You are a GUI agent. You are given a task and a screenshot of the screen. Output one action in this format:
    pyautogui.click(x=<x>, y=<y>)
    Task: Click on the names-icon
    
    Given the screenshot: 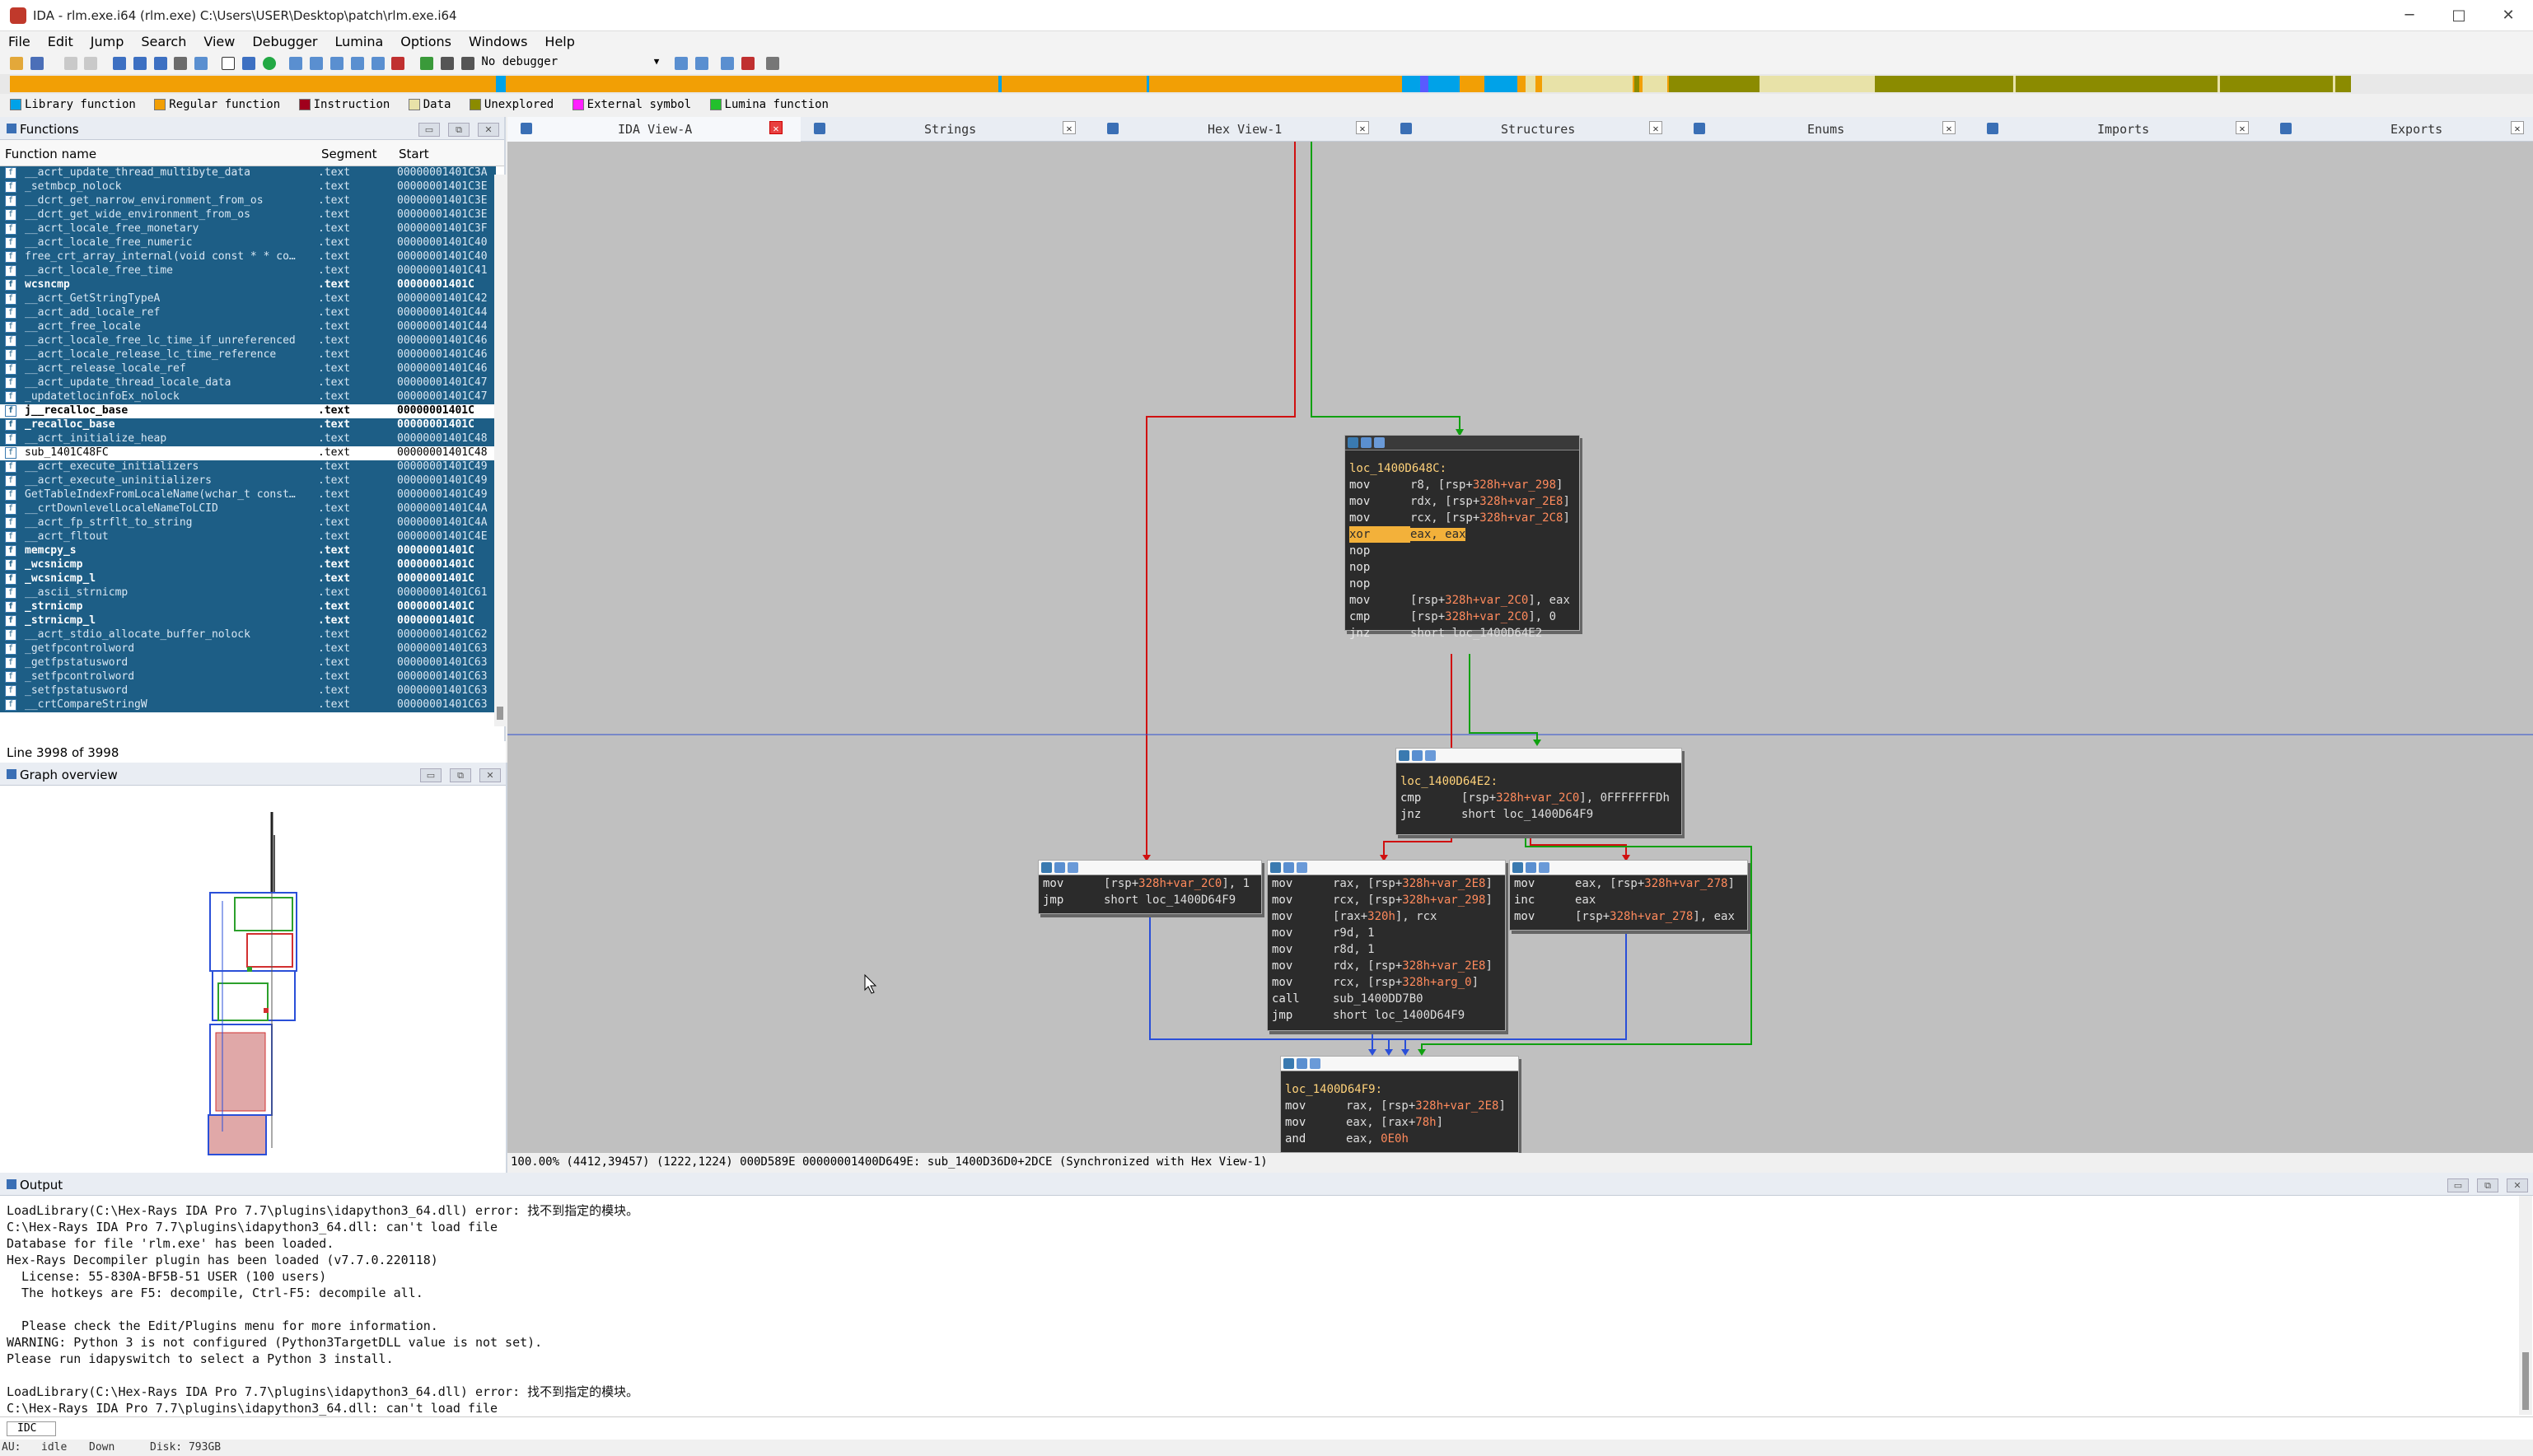 What is the action you would take?
    pyautogui.click(x=317, y=63)
    